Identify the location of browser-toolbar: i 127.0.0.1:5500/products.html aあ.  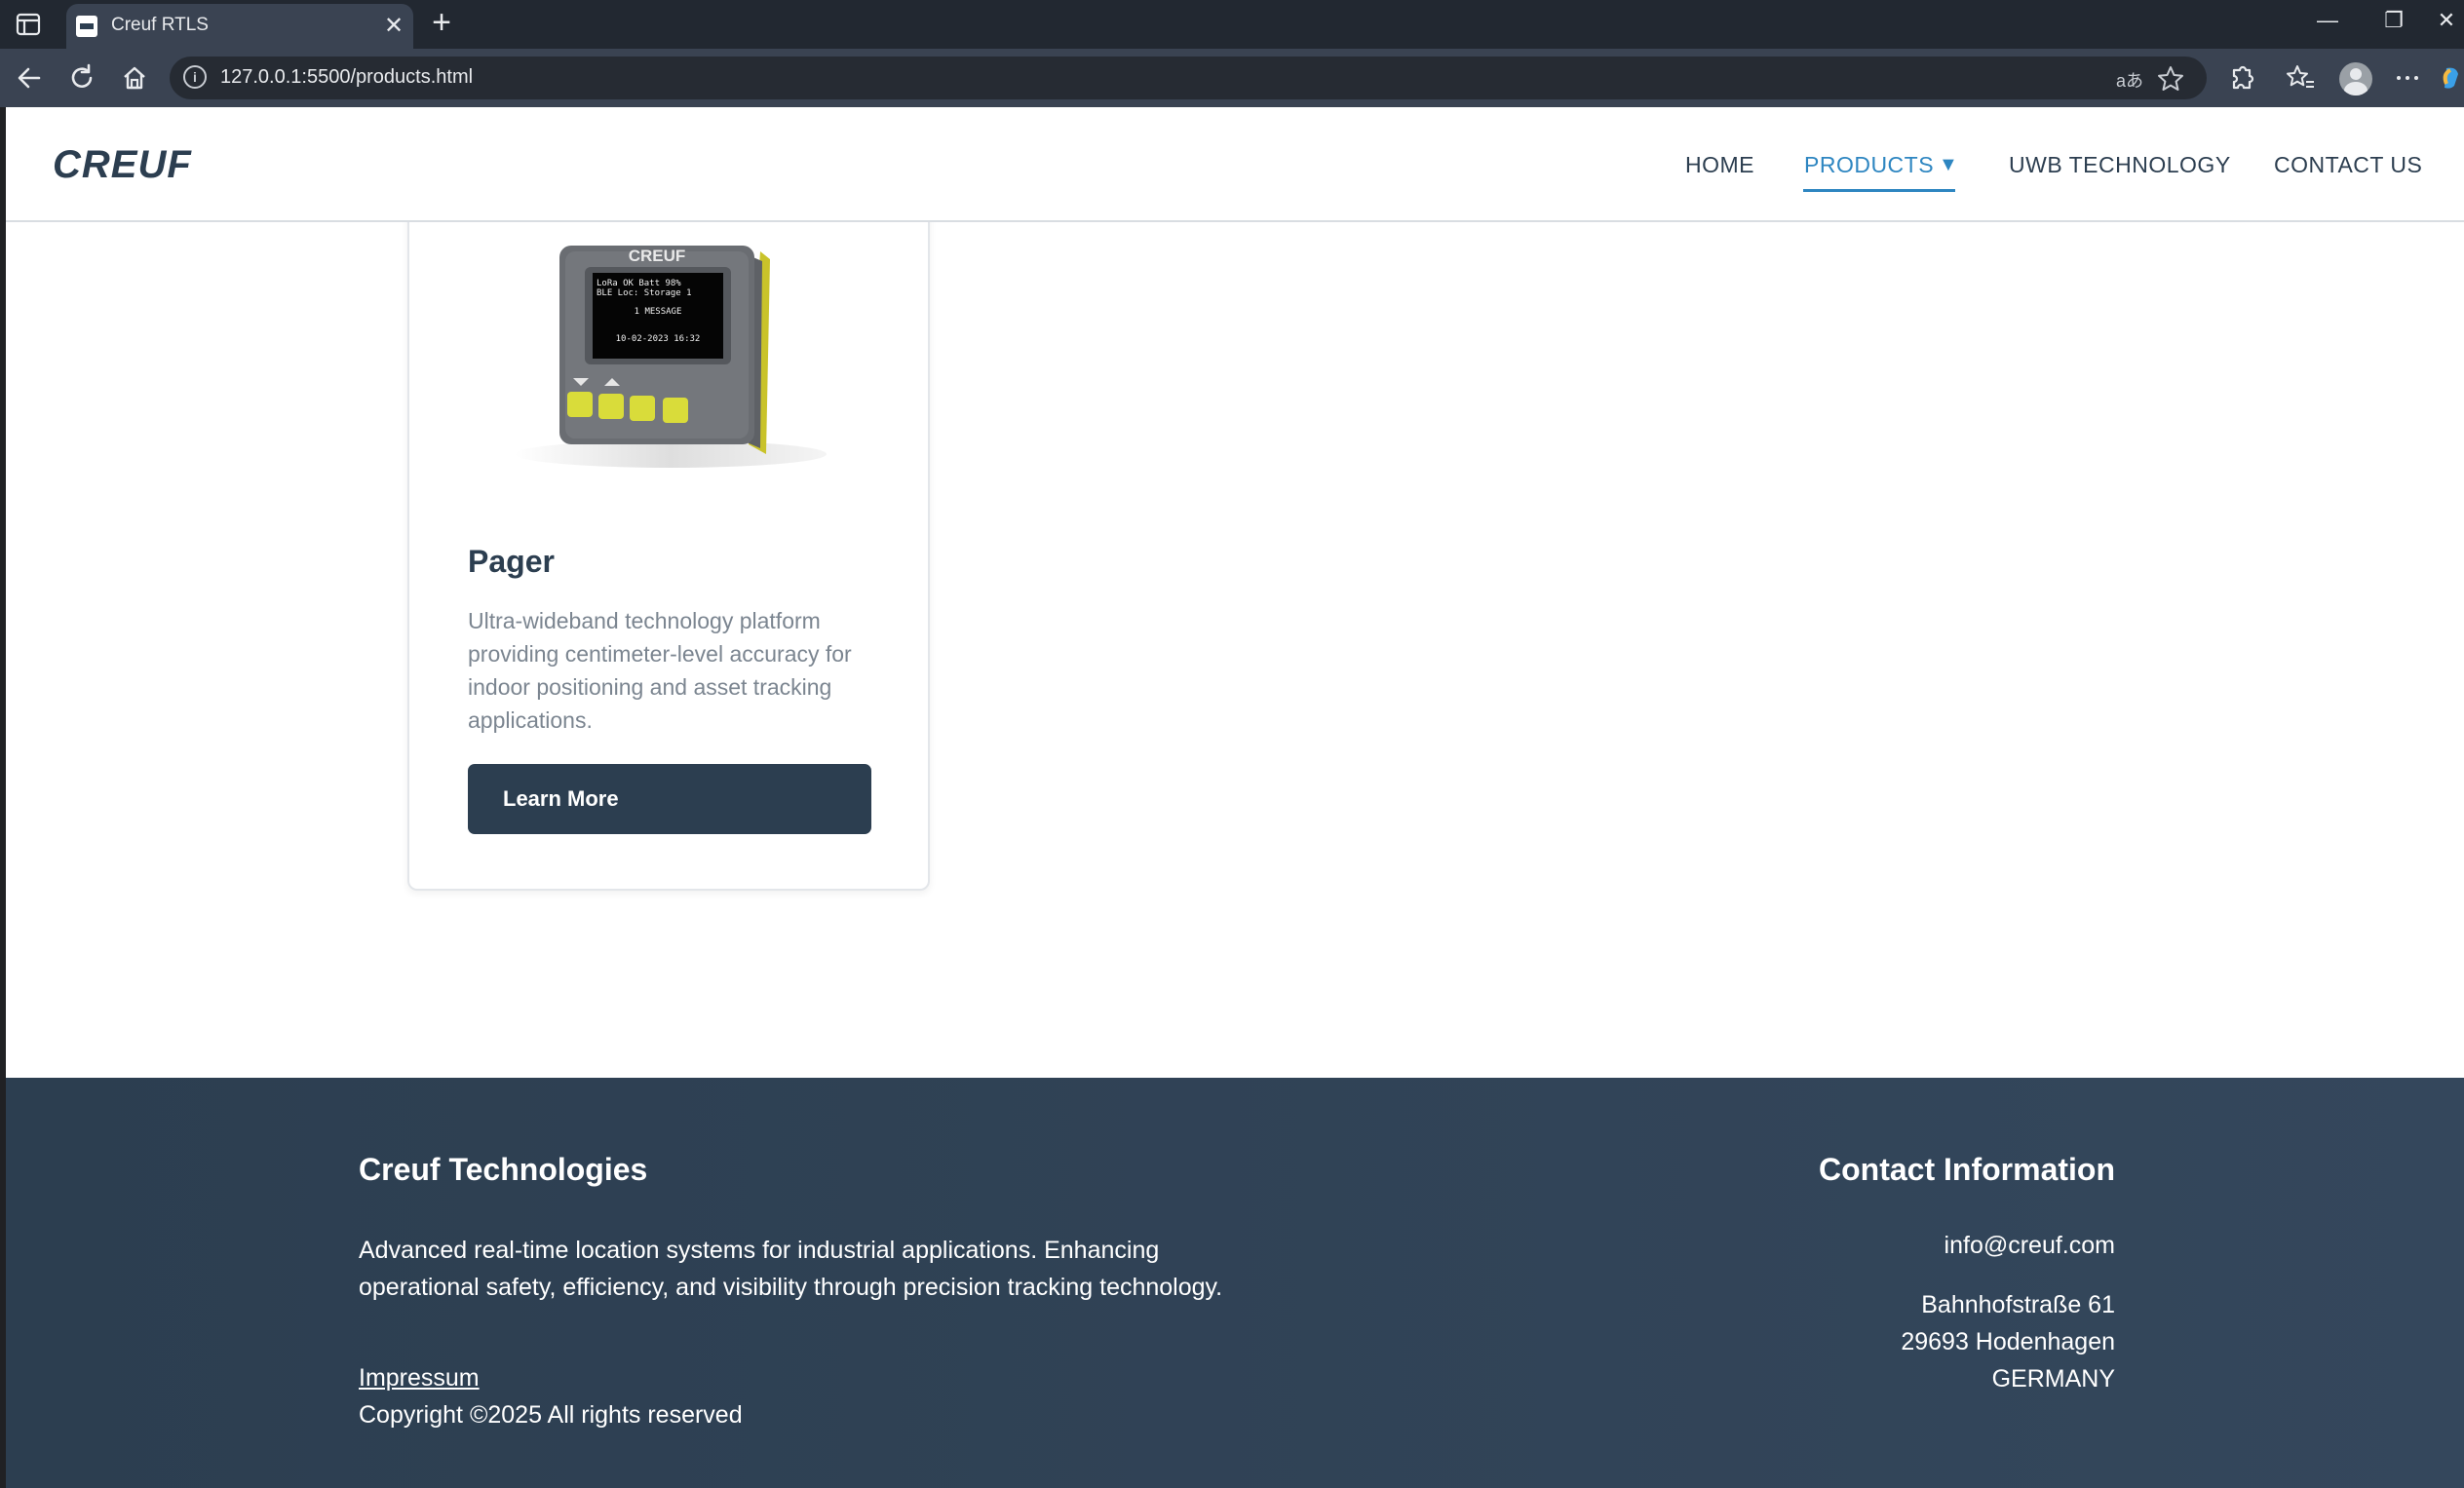
(1232, 78).